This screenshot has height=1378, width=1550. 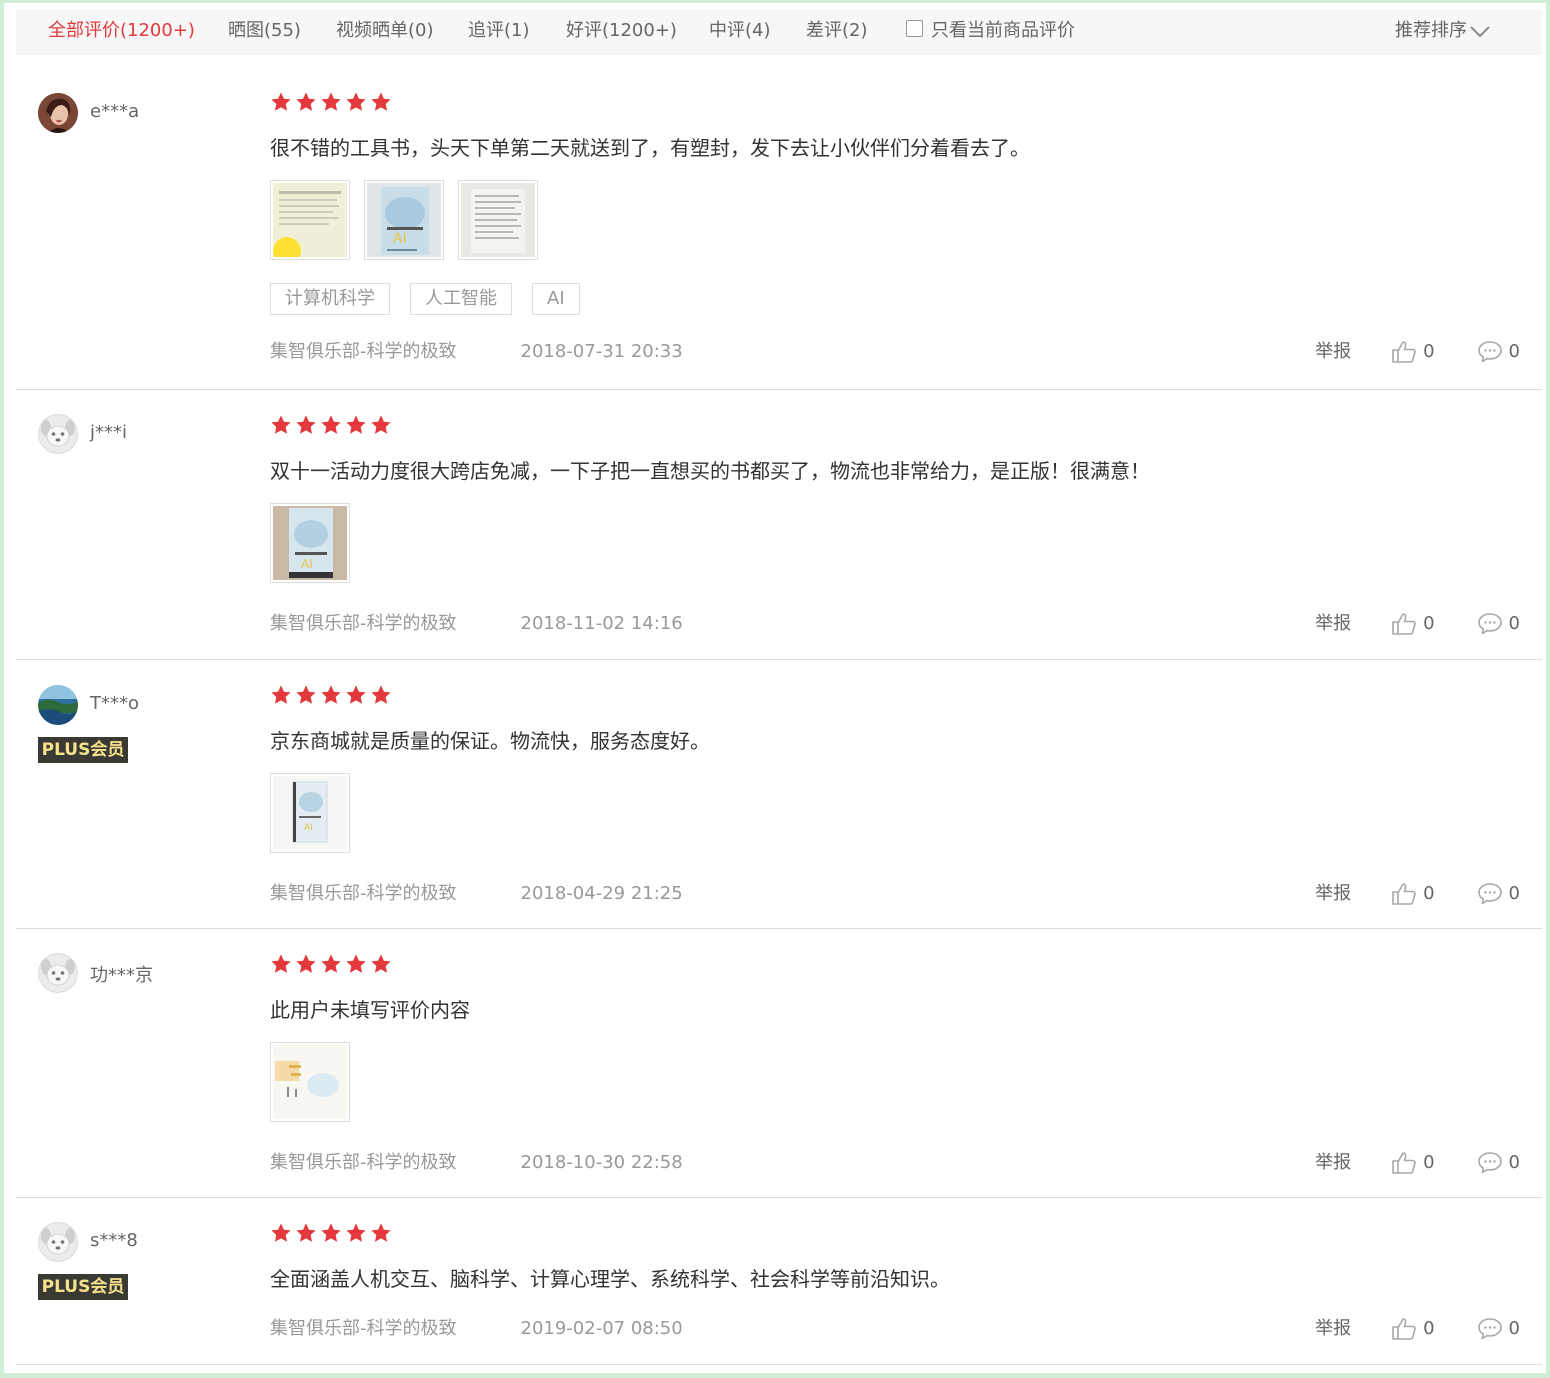 What do you see at coordinates (264, 31) in the screenshot?
I see `tab-photo-reviews: 晒图(55)` at bounding box center [264, 31].